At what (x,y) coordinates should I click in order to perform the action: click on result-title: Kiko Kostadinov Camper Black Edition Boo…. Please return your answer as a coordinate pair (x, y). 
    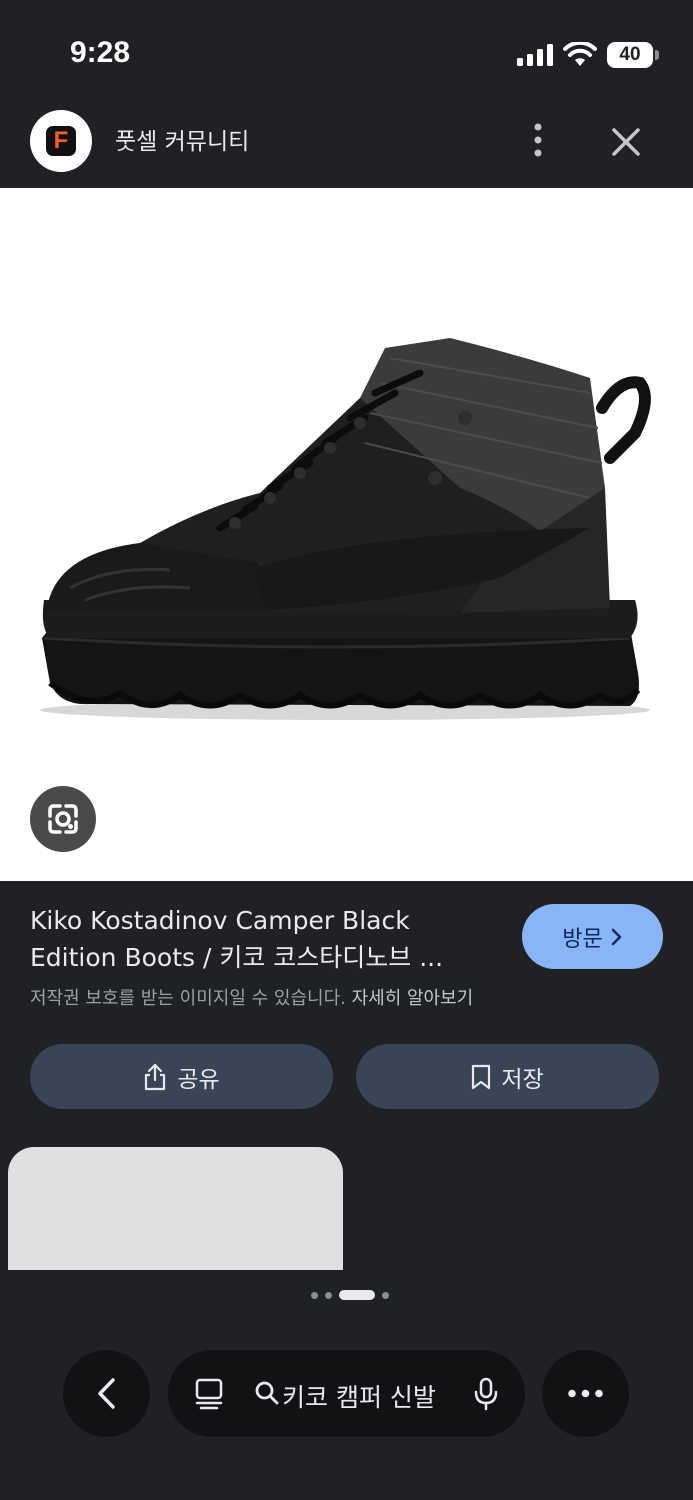
    Looking at the image, I should click on (260, 939).